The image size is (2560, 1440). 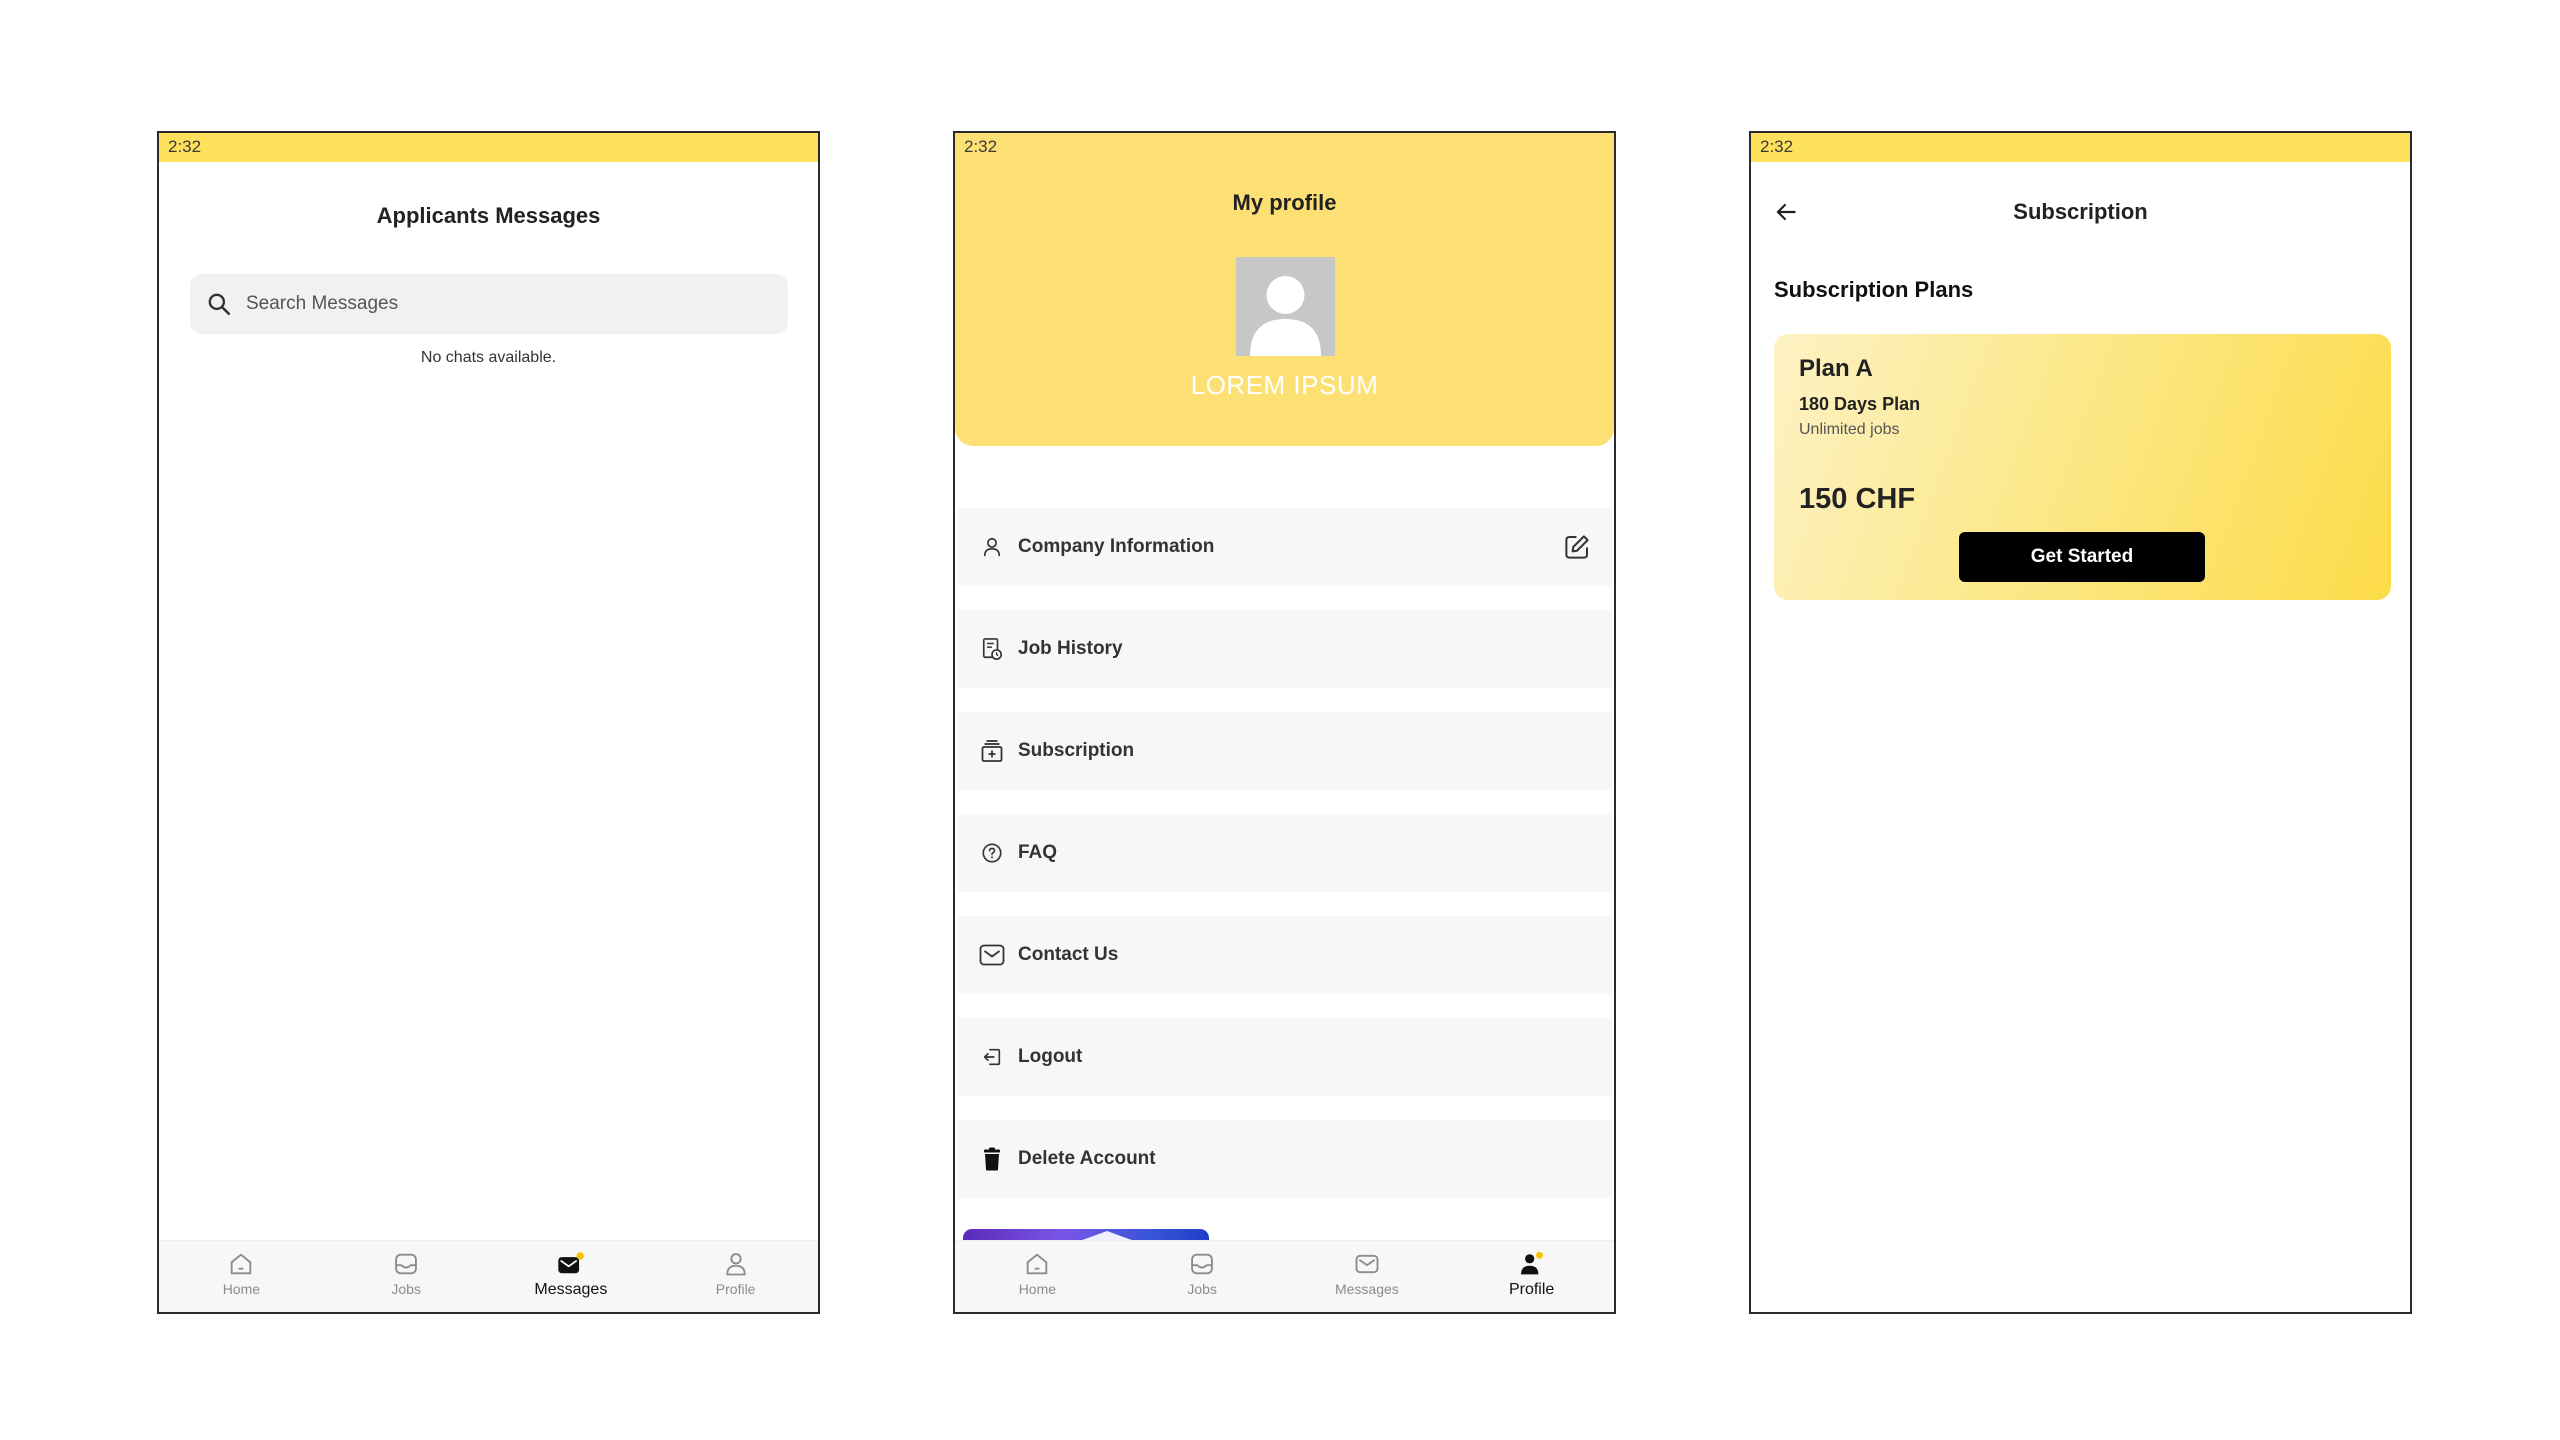 What do you see at coordinates (1050, 1056) in the screenshot?
I see `menu-label: Logout` at bounding box center [1050, 1056].